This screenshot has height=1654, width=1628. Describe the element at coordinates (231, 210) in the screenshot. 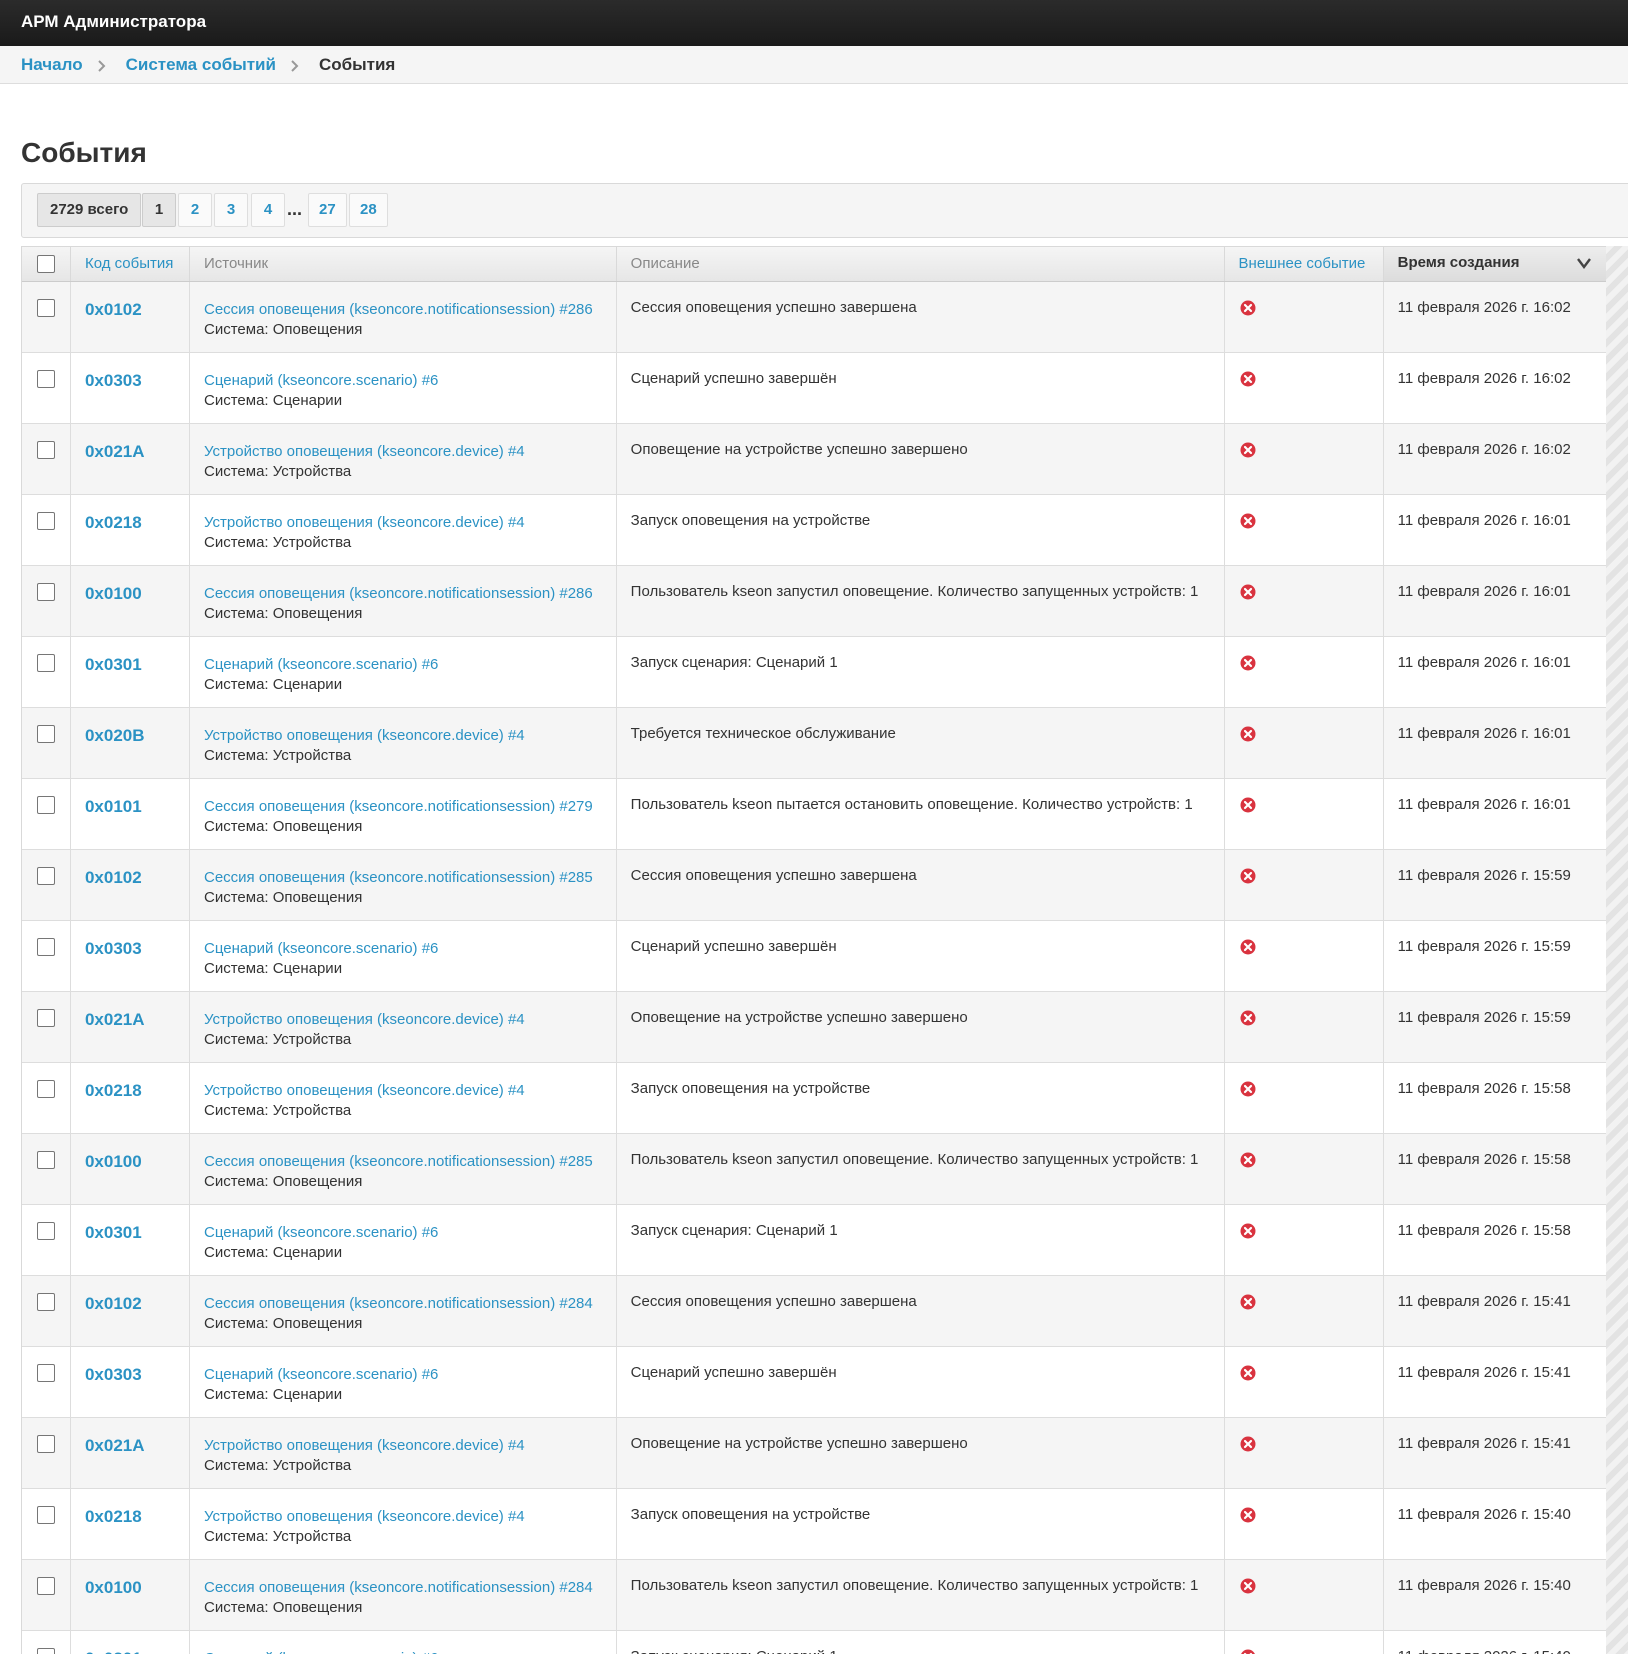

I see `page-3-button: 3` at that location.